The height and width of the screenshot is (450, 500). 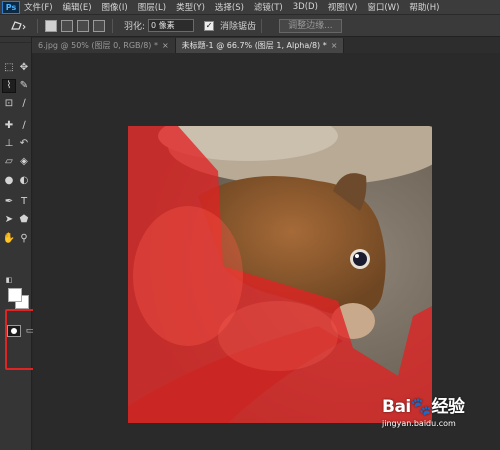 What do you see at coordinates (396, 407) in the screenshot?
I see `watermark-brand: Bai` at bounding box center [396, 407].